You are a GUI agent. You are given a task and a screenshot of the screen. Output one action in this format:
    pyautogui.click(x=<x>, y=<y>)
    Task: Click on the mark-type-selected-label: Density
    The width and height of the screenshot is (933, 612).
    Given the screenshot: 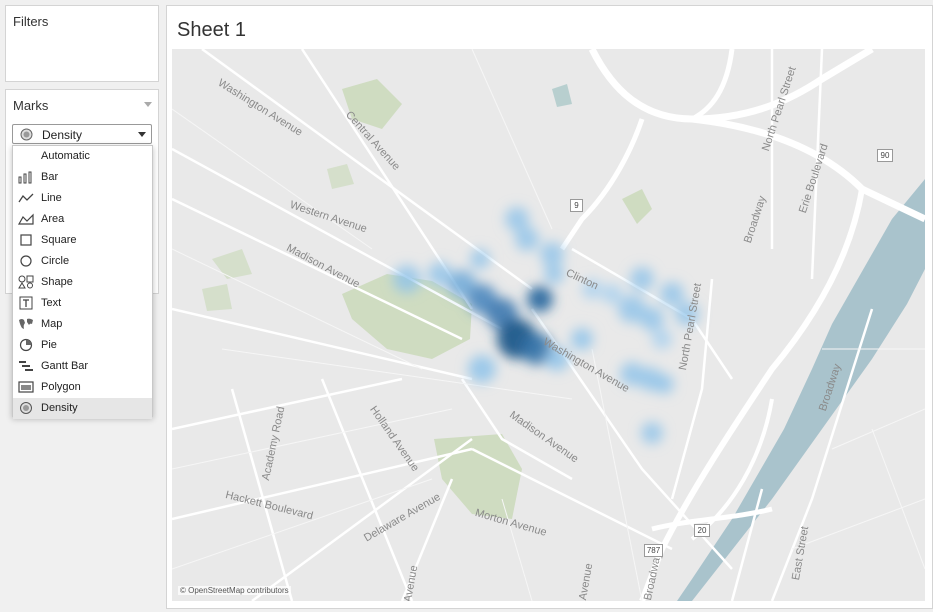 What is the action you would take?
    pyautogui.click(x=62, y=135)
    